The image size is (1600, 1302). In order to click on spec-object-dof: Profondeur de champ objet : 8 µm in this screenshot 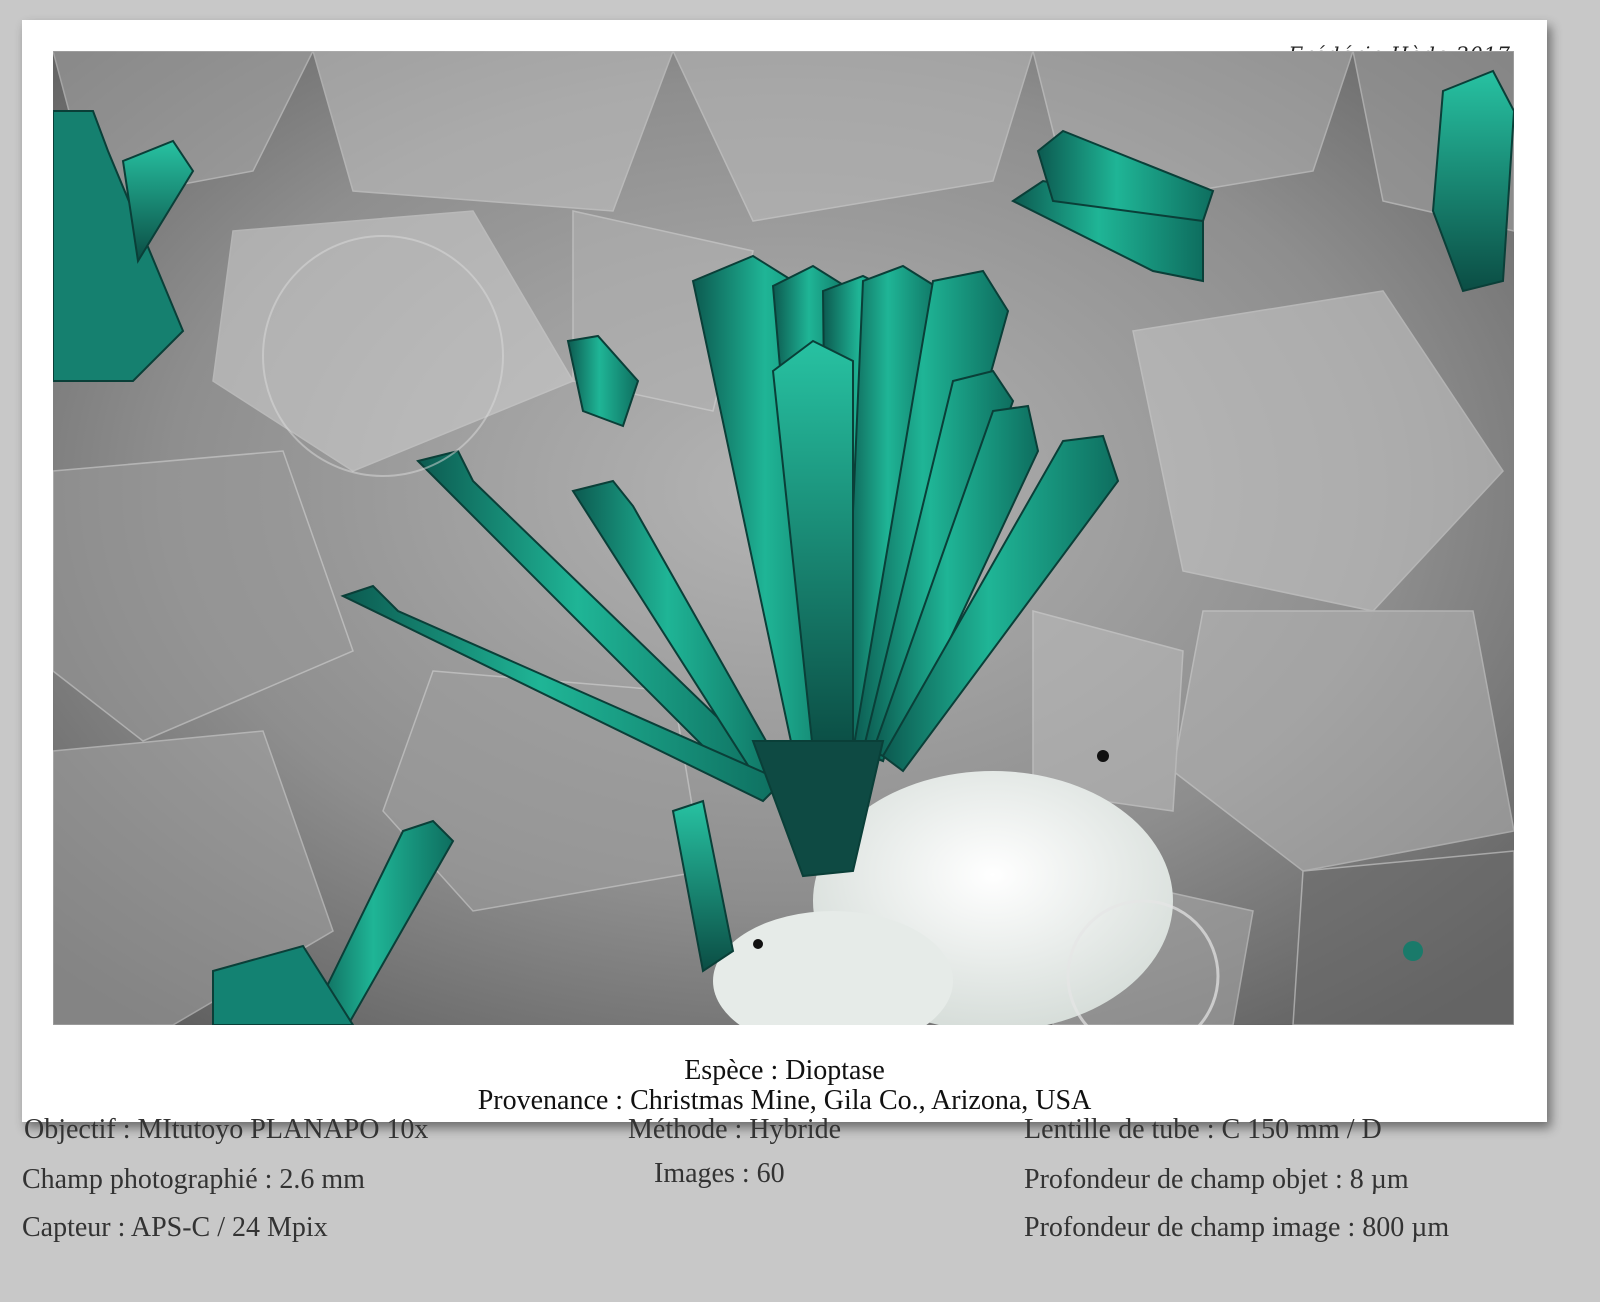, I will do `click(1216, 1179)`.